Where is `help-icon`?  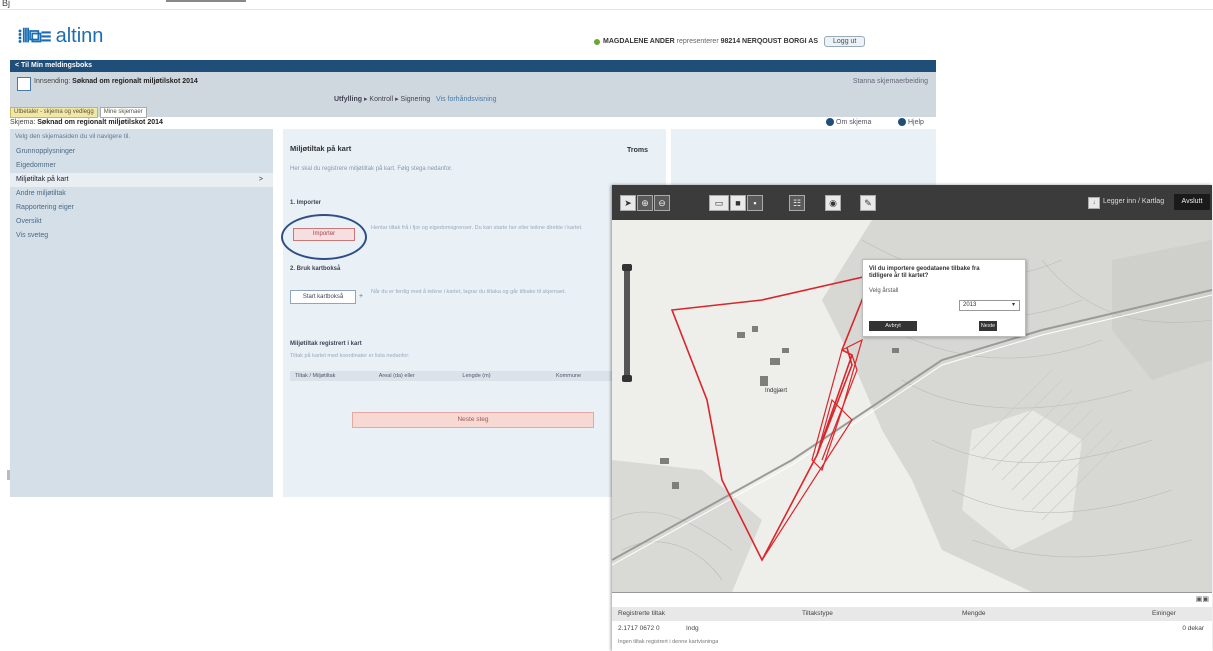
help-icon is located at coordinates (902, 122).